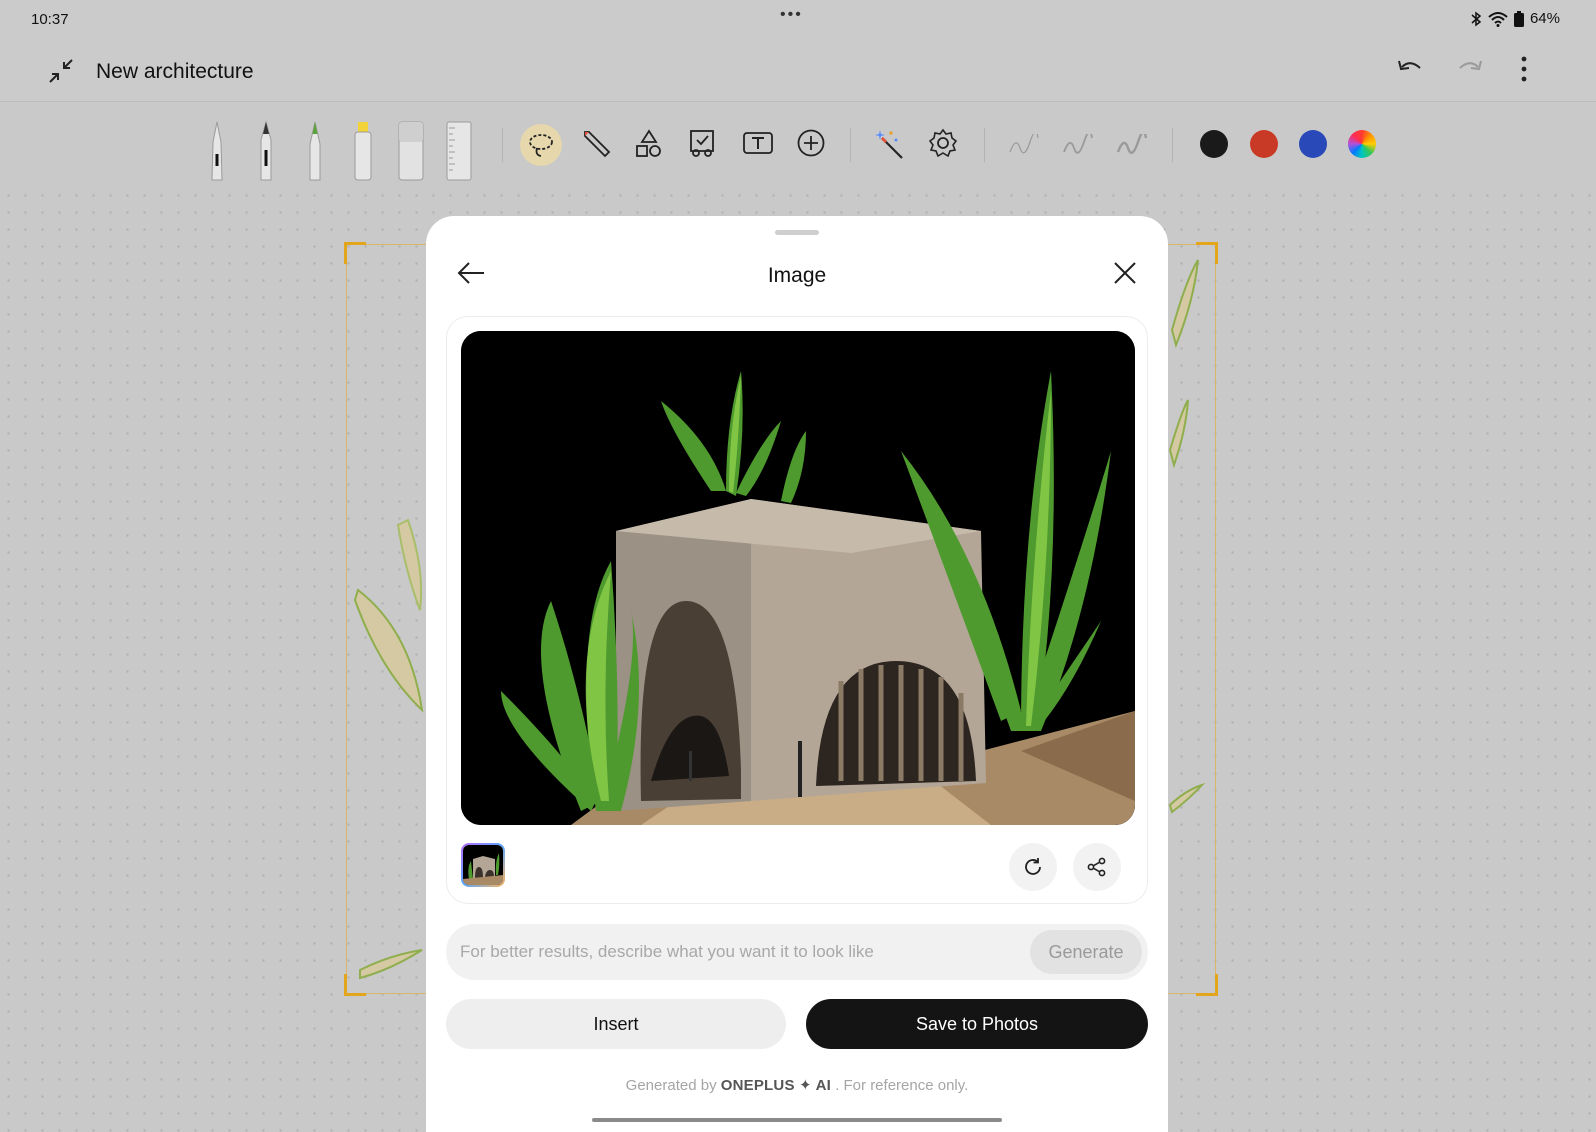 The width and height of the screenshot is (1596, 1132). I want to click on share-button, so click(1097, 867).